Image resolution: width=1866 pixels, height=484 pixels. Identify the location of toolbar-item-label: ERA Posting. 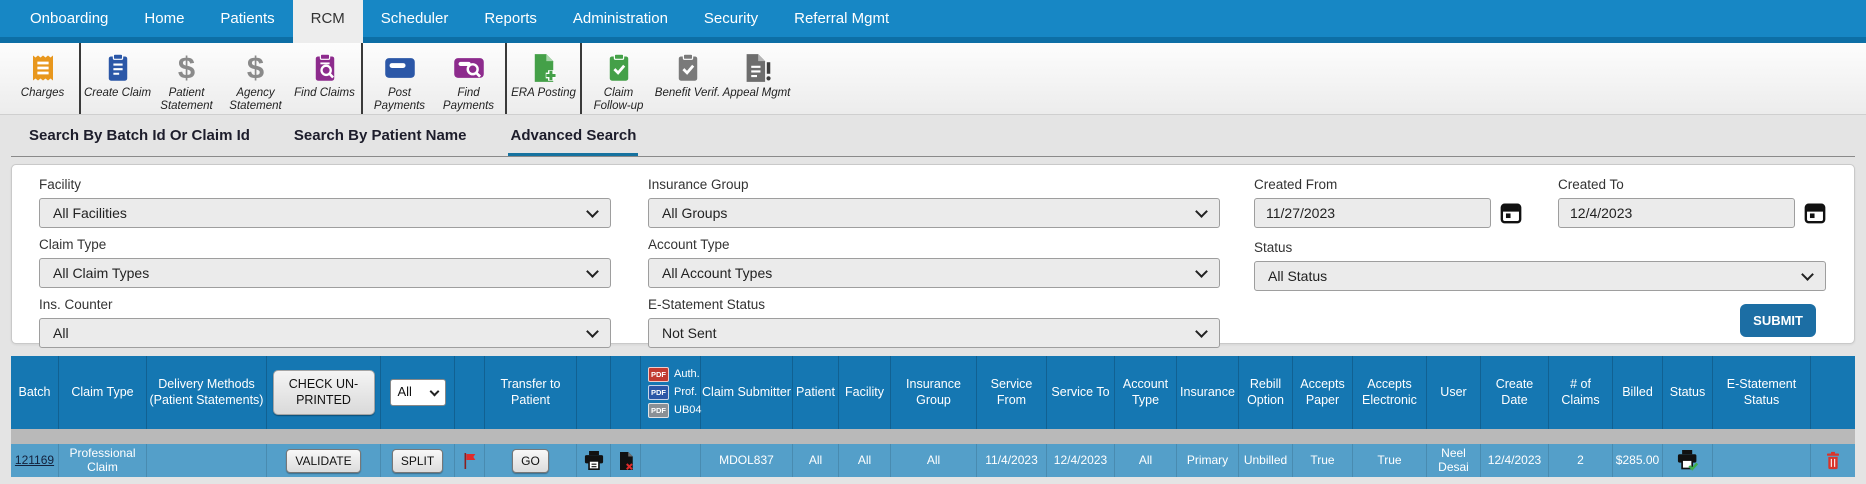
(543, 93).